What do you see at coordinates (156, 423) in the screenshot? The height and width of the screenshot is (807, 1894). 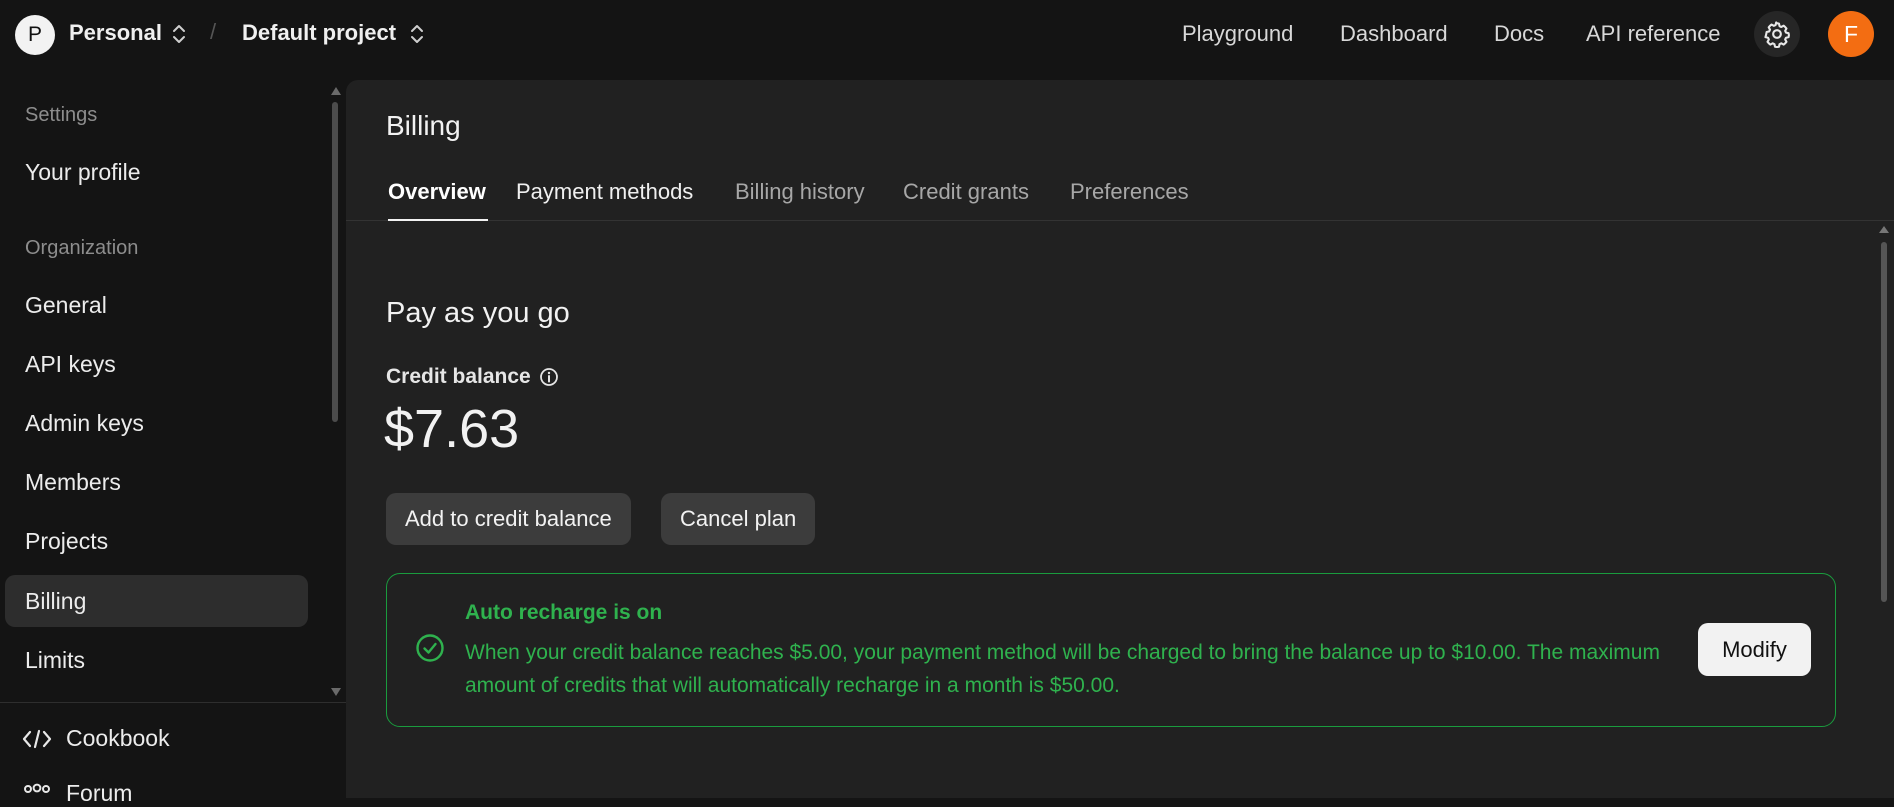 I see `sidebar-item-admin-keys: Admin keys` at bounding box center [156, 423].